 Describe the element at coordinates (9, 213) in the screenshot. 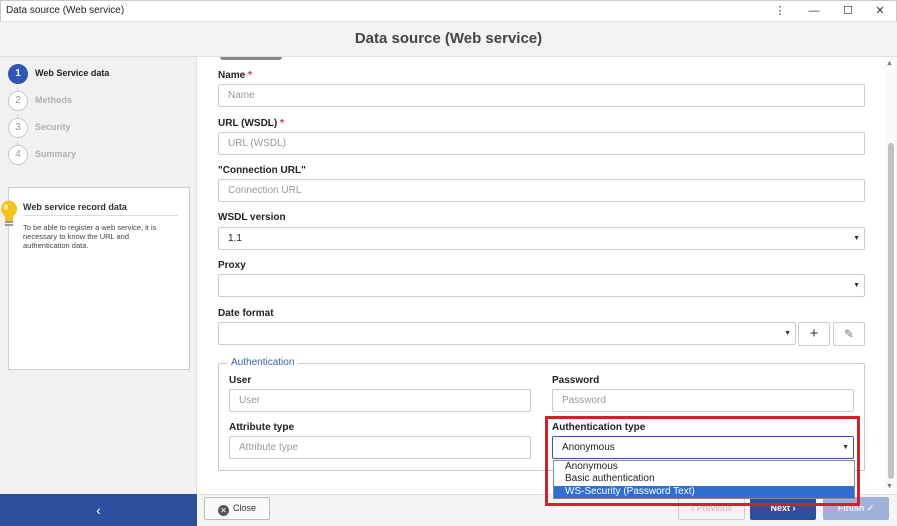

I see `lightbulb-icon` at that location.